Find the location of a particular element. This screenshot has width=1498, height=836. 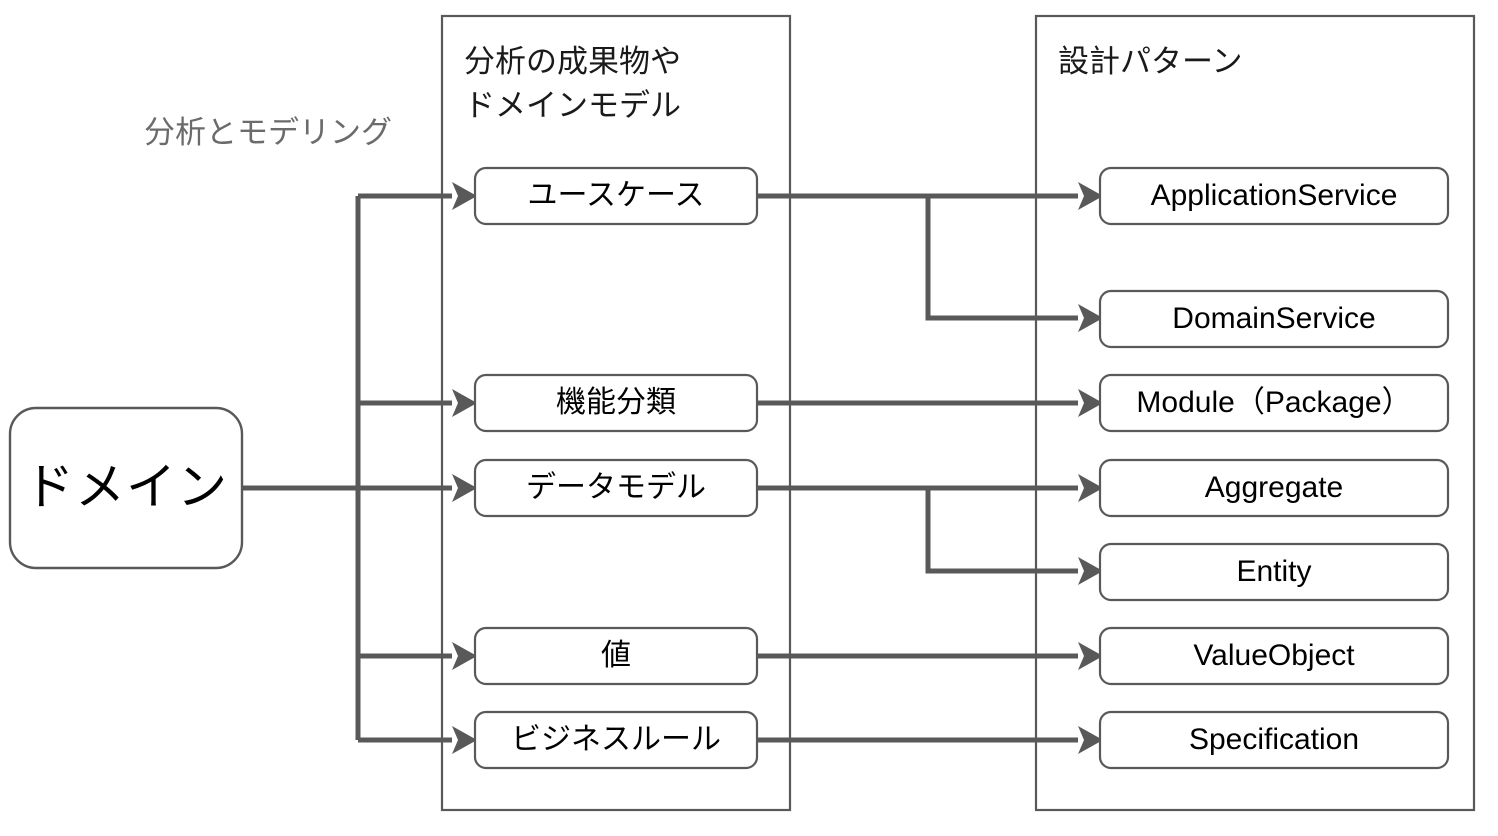

node-usecase: ユースケース is located at coordinates (616, 196).